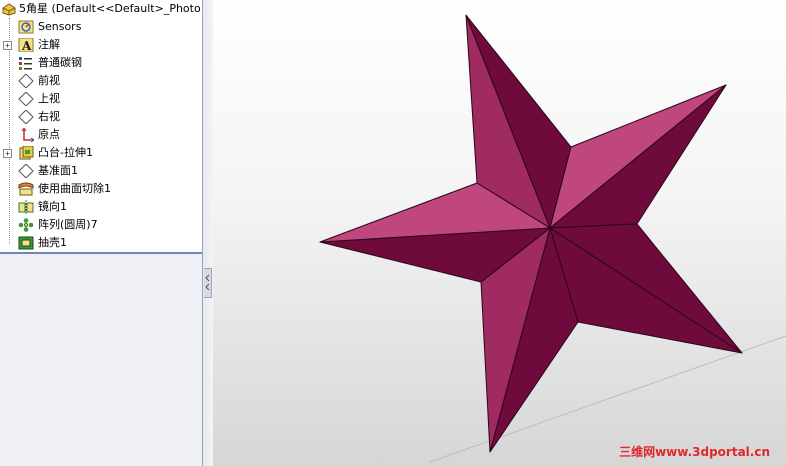 This screenshot has width=786, height=466. Describe the element at coordinates (49, 116) in the screenshot. I see `tree-item-label: 右视` at that location.